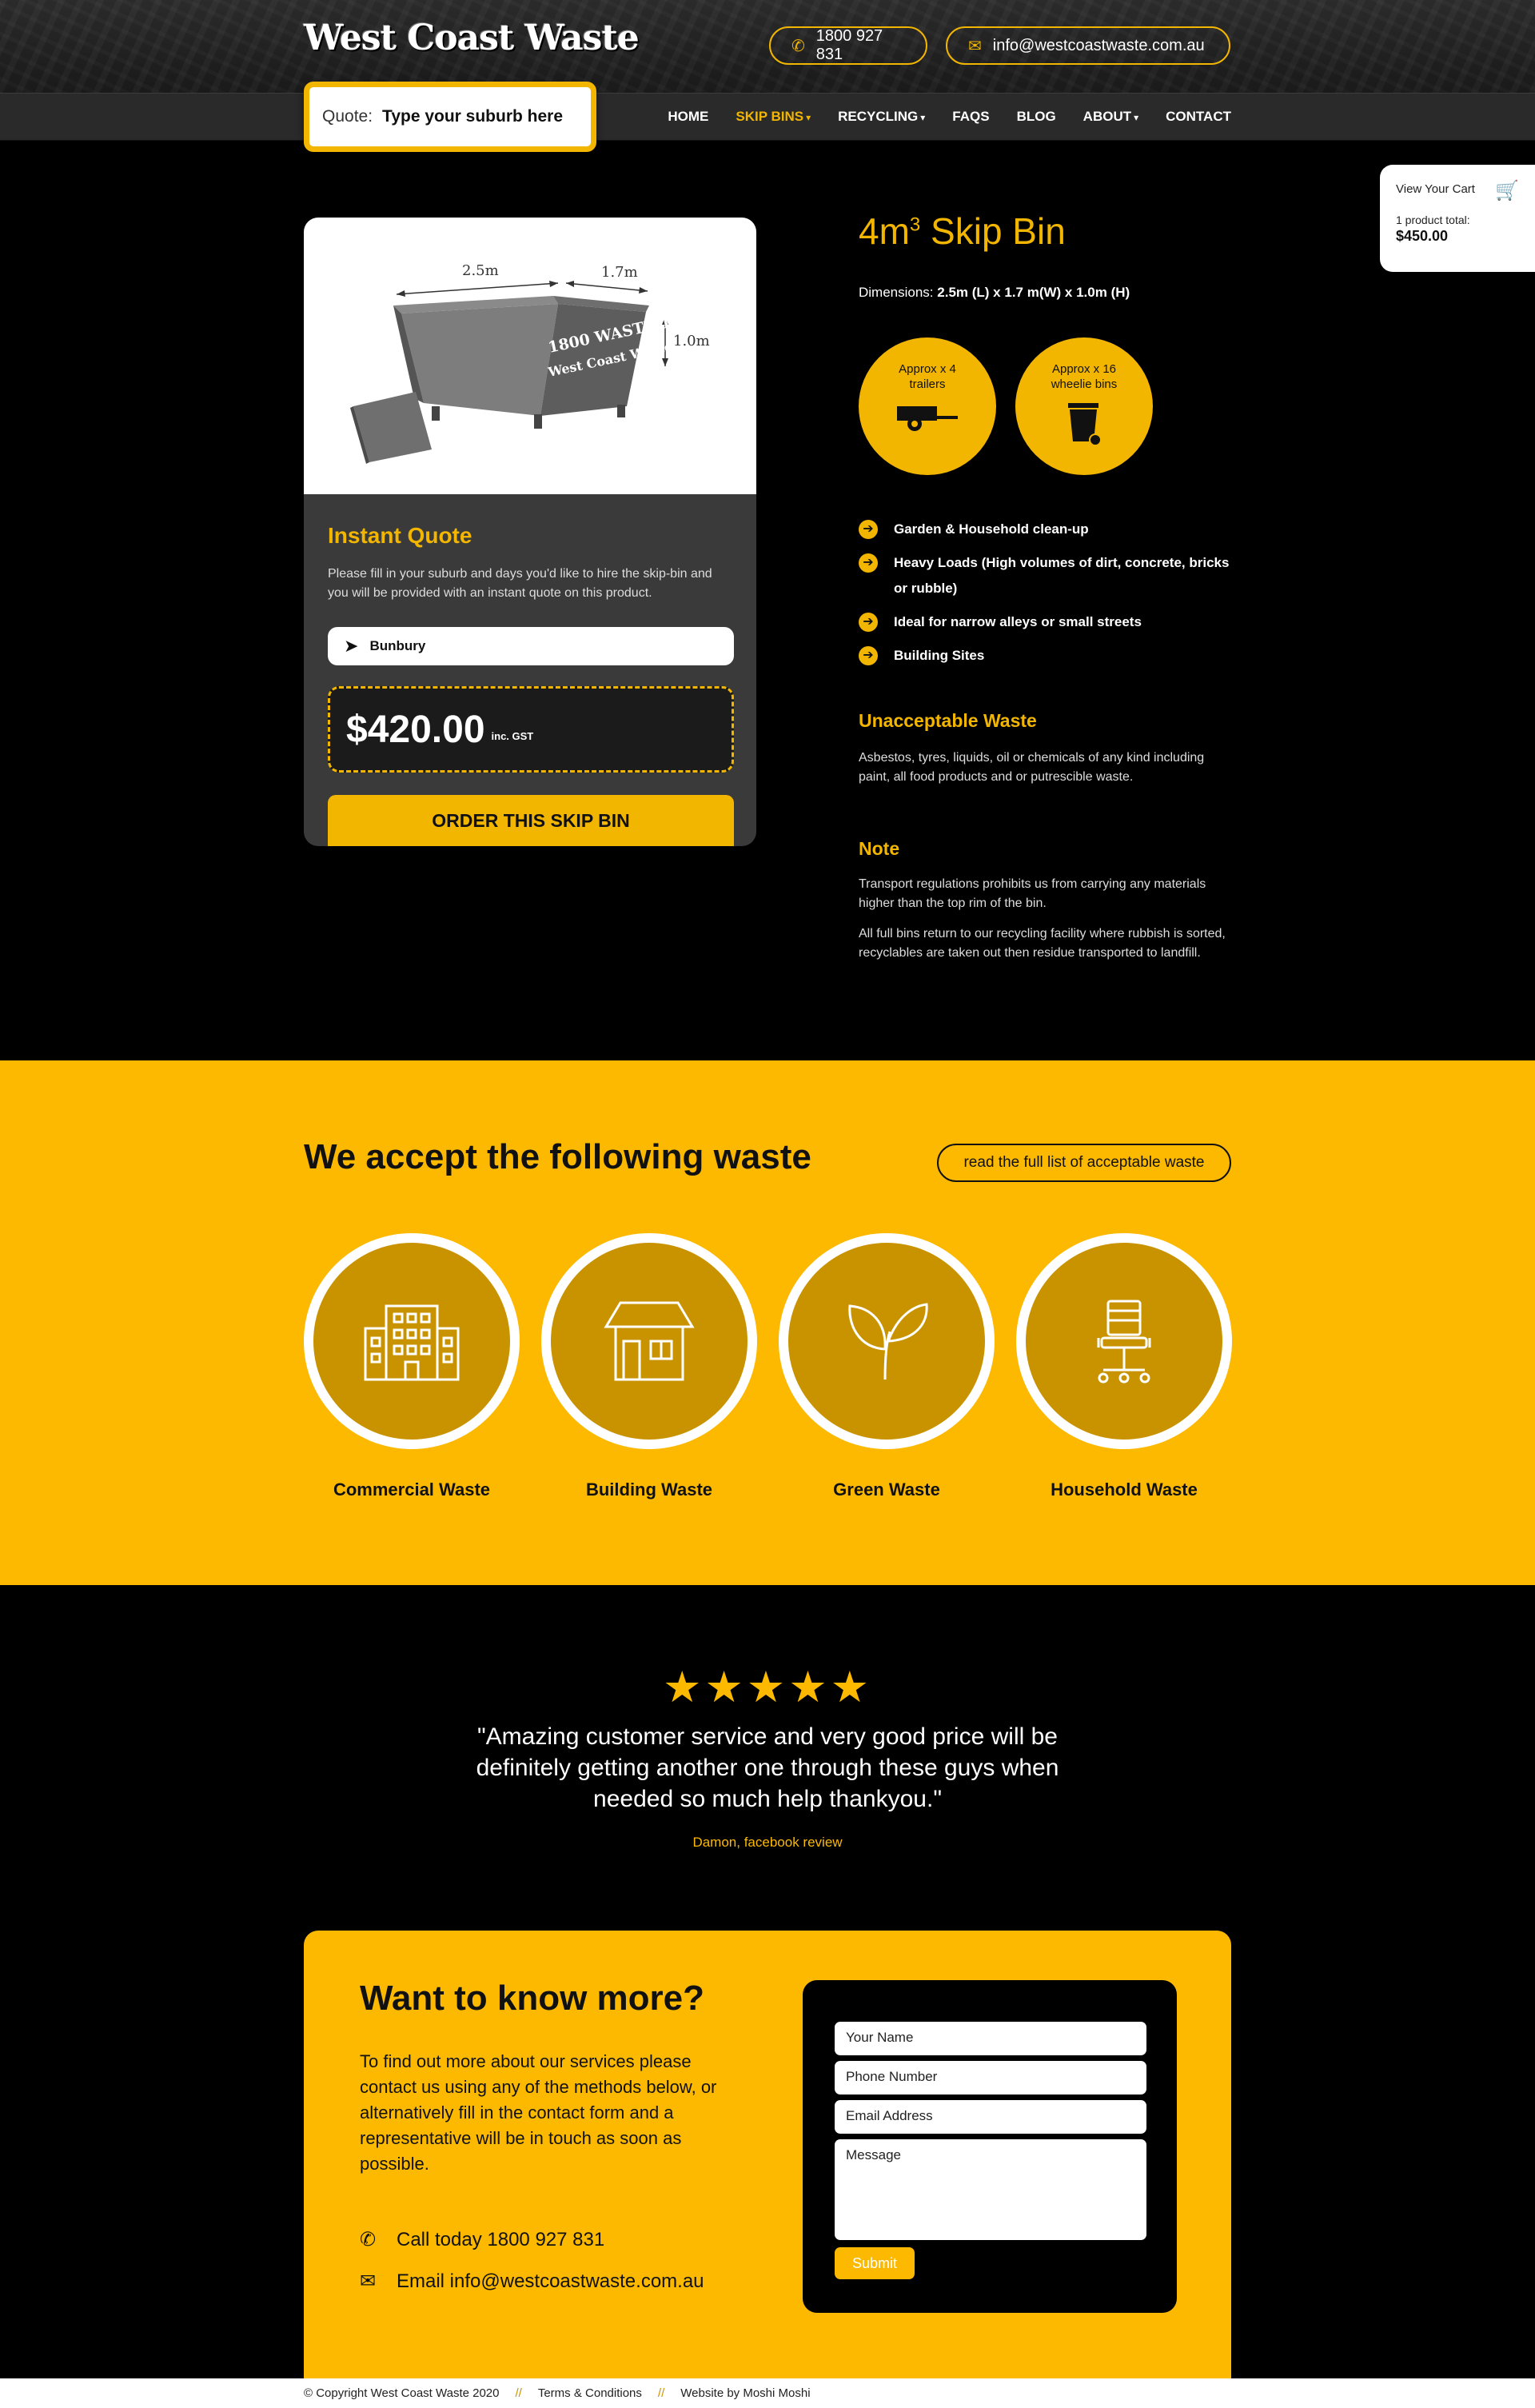 Image resolution: width=1535 pixels, height=2408 pixels. Describe the element at coordinates (482, 2239) in the screenshot. I see `contact-call-link: ✆ Call today 1800 927 831` at that location.